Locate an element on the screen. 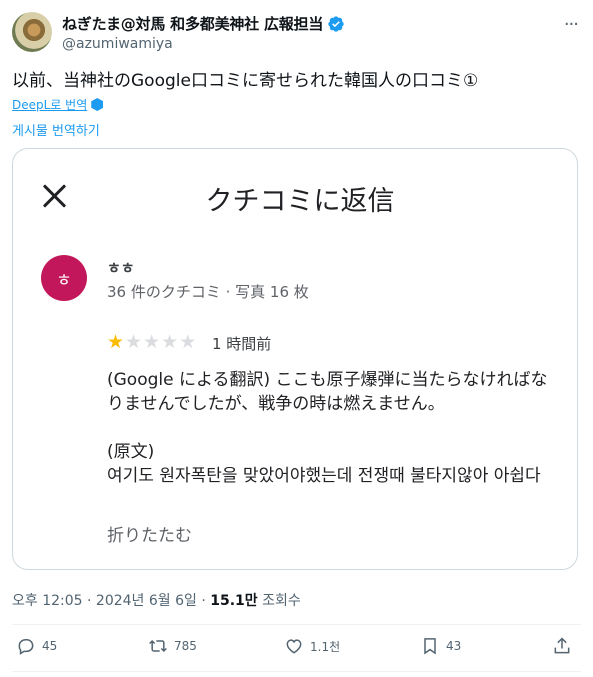 This screenshot has width=593, height=677. views-label: 조회수 is located at coordinates (279, 601).